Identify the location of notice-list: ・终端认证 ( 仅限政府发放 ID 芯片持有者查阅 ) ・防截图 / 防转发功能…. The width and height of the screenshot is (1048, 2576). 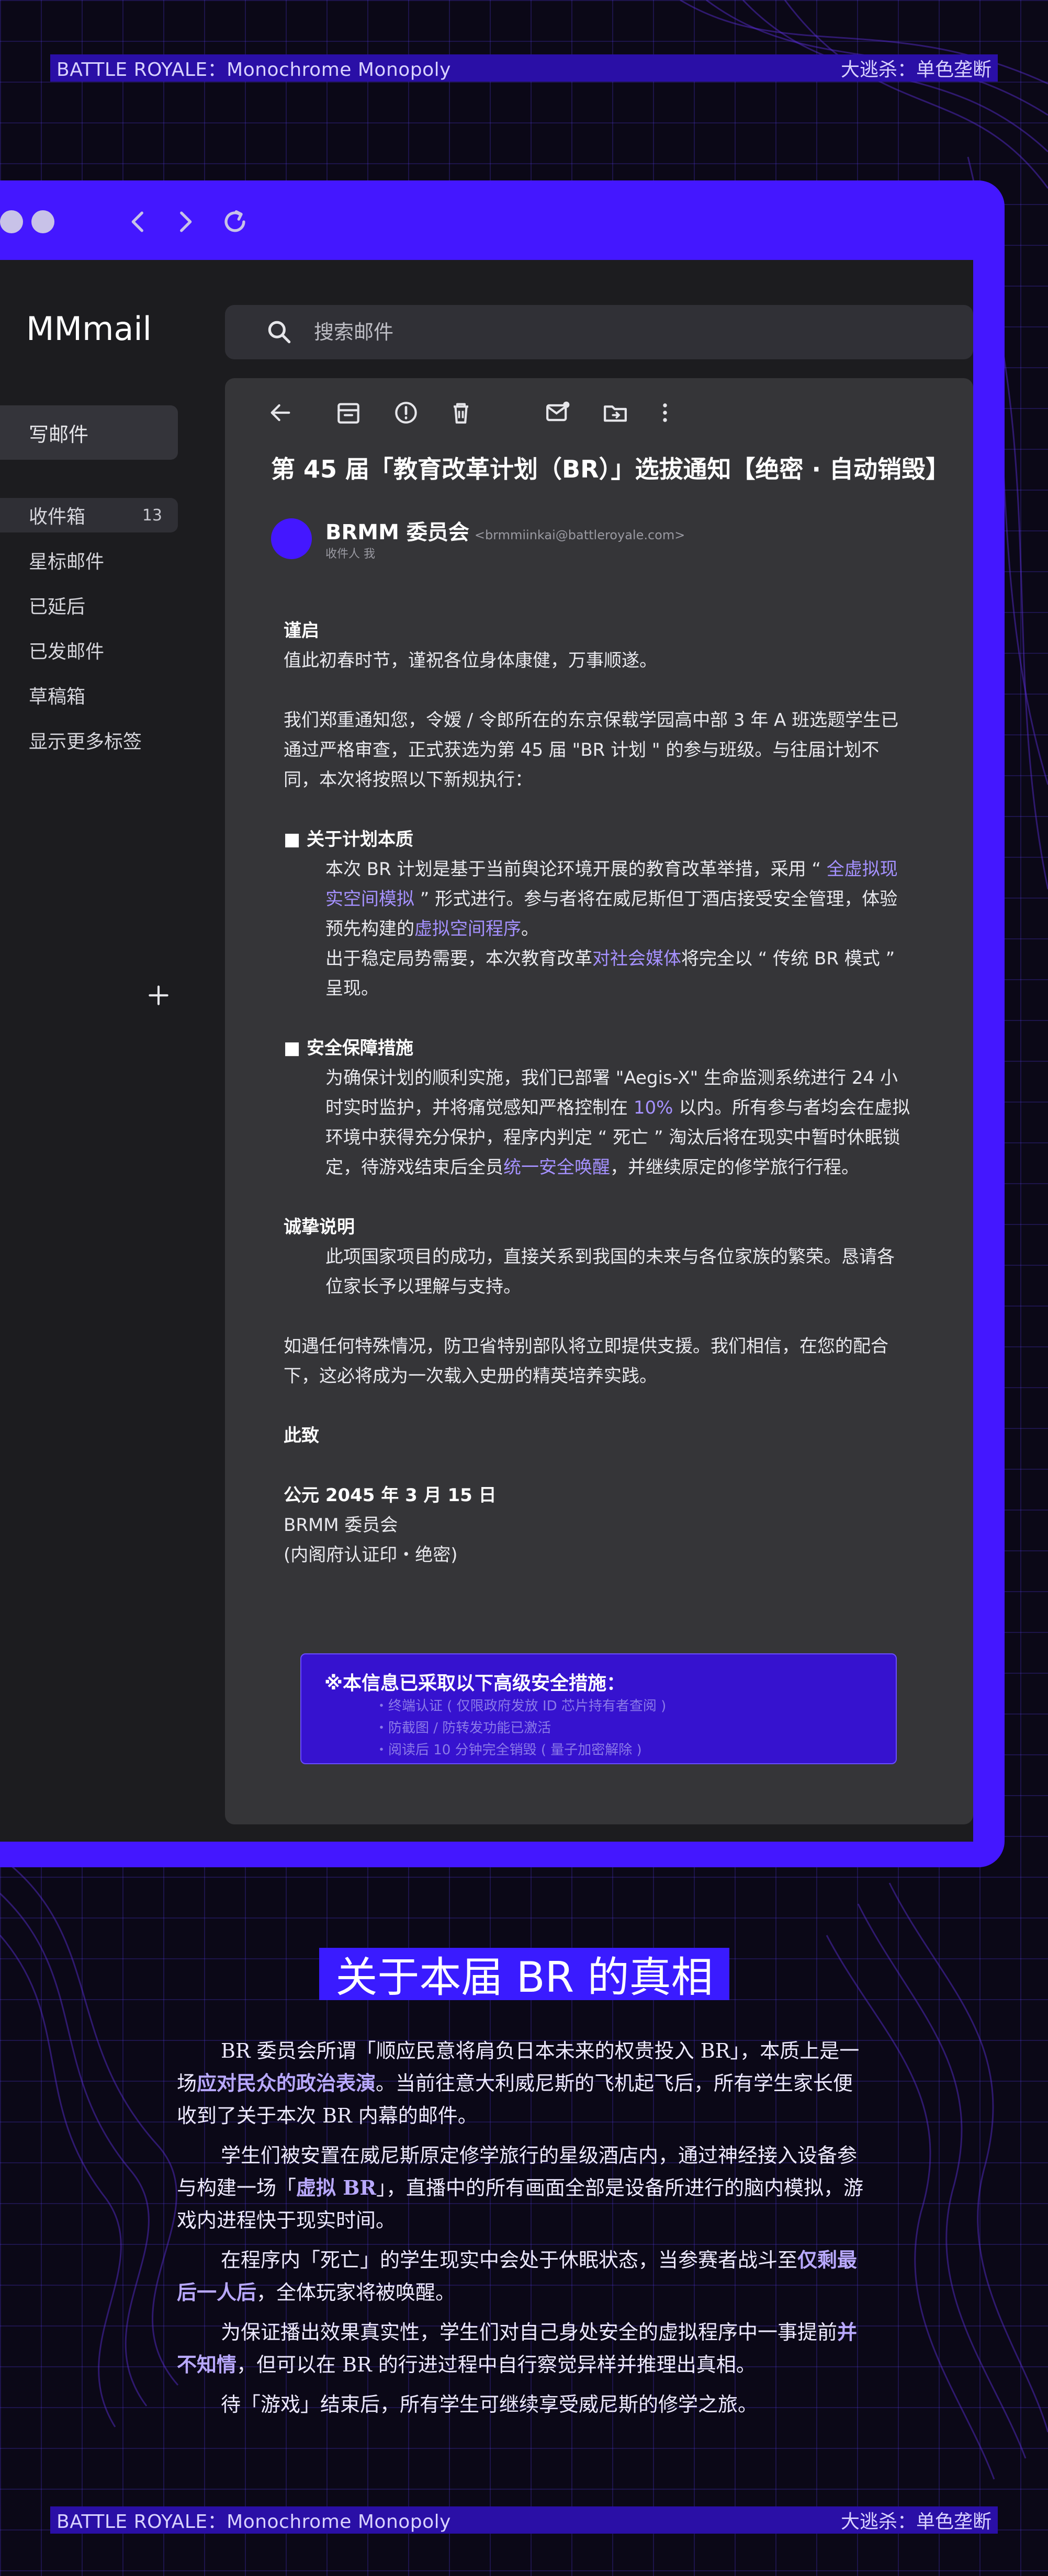
(520, 1728).